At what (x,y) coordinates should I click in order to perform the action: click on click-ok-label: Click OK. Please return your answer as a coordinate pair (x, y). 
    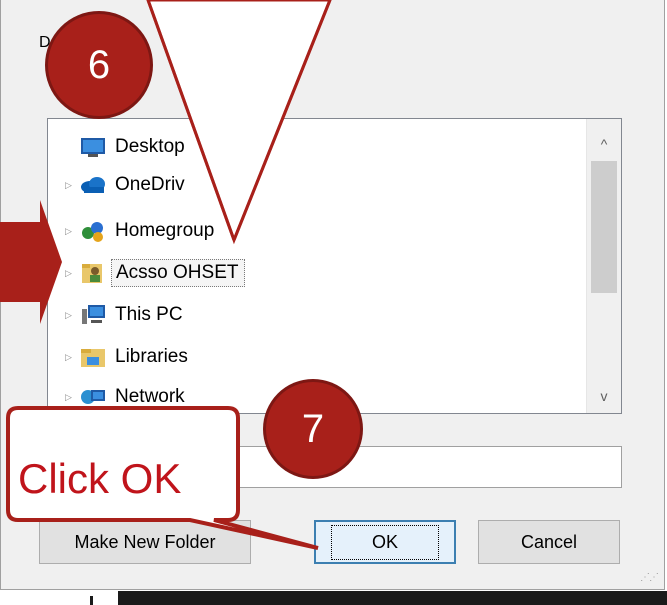
    Looking at the image, I should click on (100, 478).